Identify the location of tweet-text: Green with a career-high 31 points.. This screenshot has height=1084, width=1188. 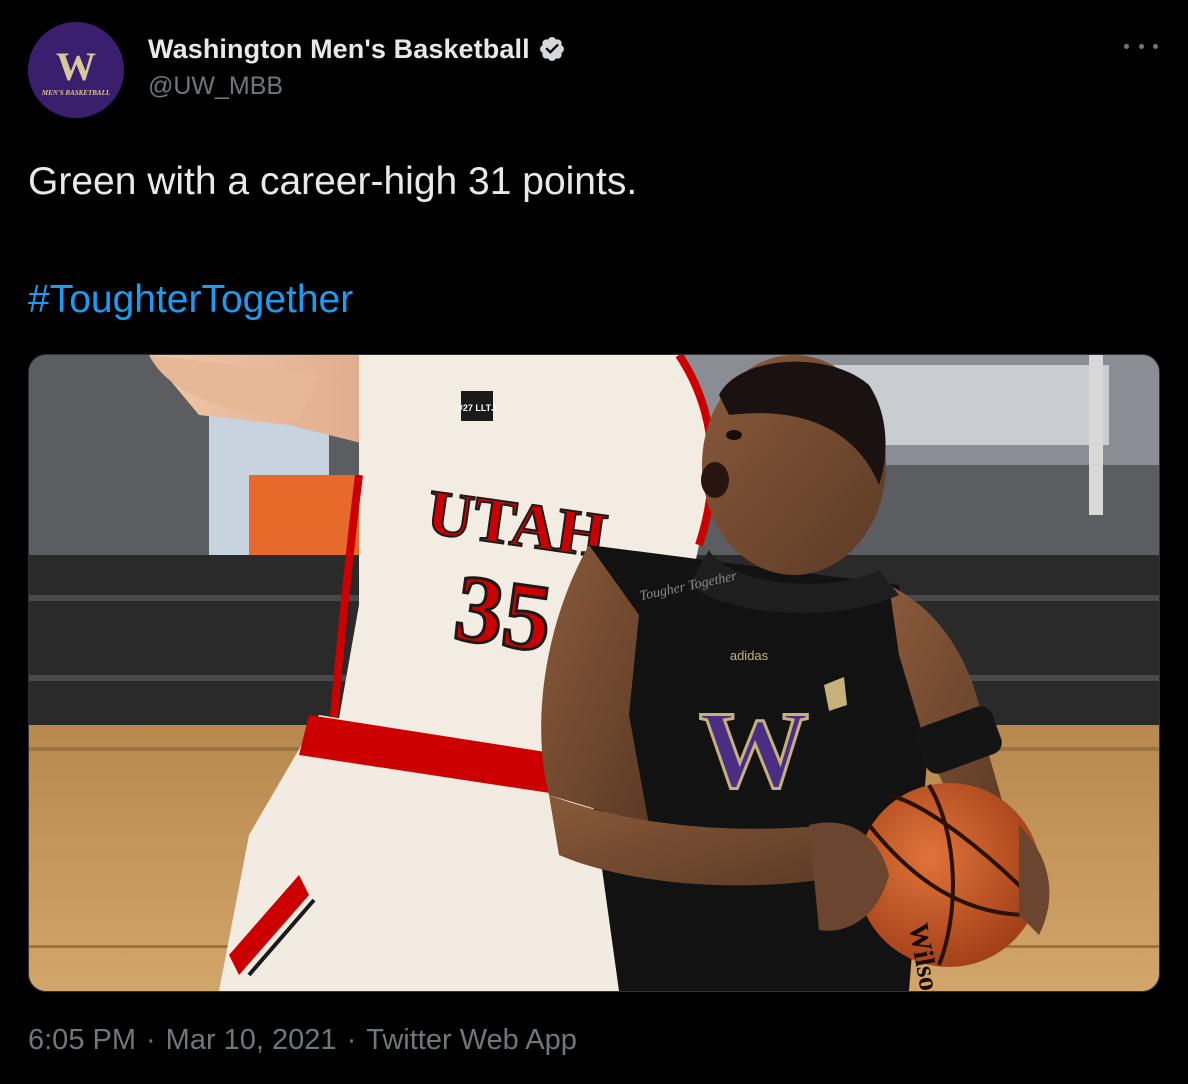
(333, 181).